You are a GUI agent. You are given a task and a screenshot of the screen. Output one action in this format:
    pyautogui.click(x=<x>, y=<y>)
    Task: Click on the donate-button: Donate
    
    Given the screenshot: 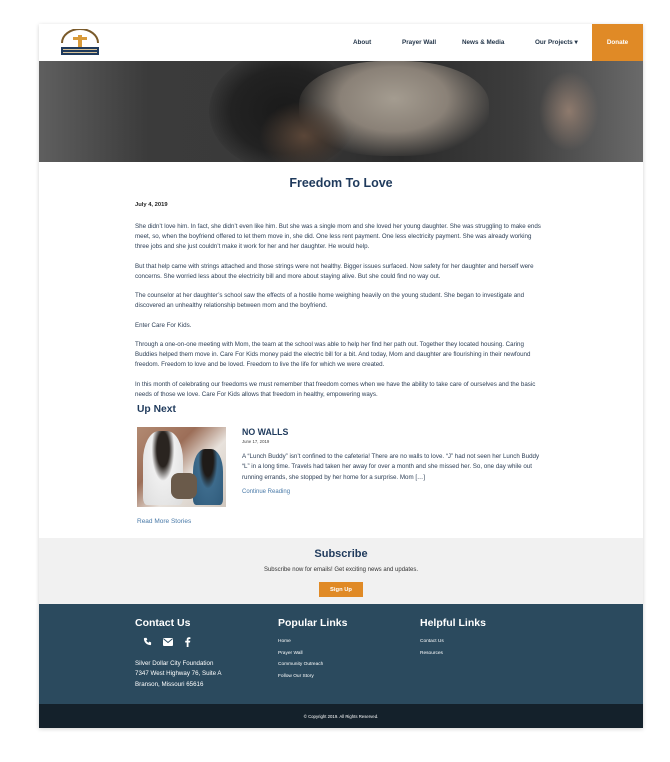 What is the action you would take?
    pyautogui.click(x=617, y=42)
    